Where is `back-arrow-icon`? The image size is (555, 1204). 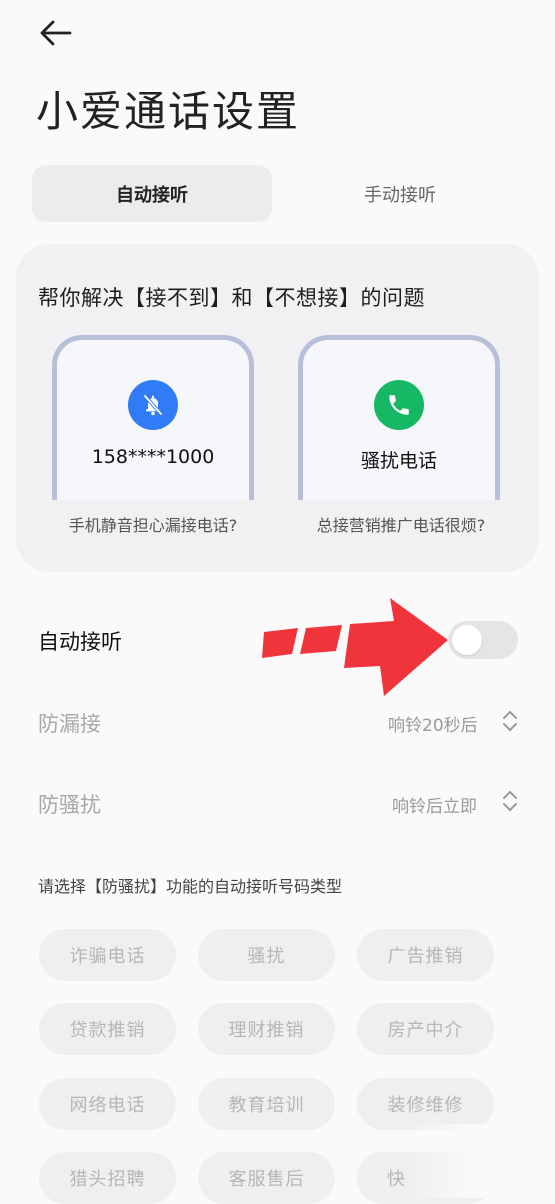 back-arrow-icon is located at coordinates (56, 33).